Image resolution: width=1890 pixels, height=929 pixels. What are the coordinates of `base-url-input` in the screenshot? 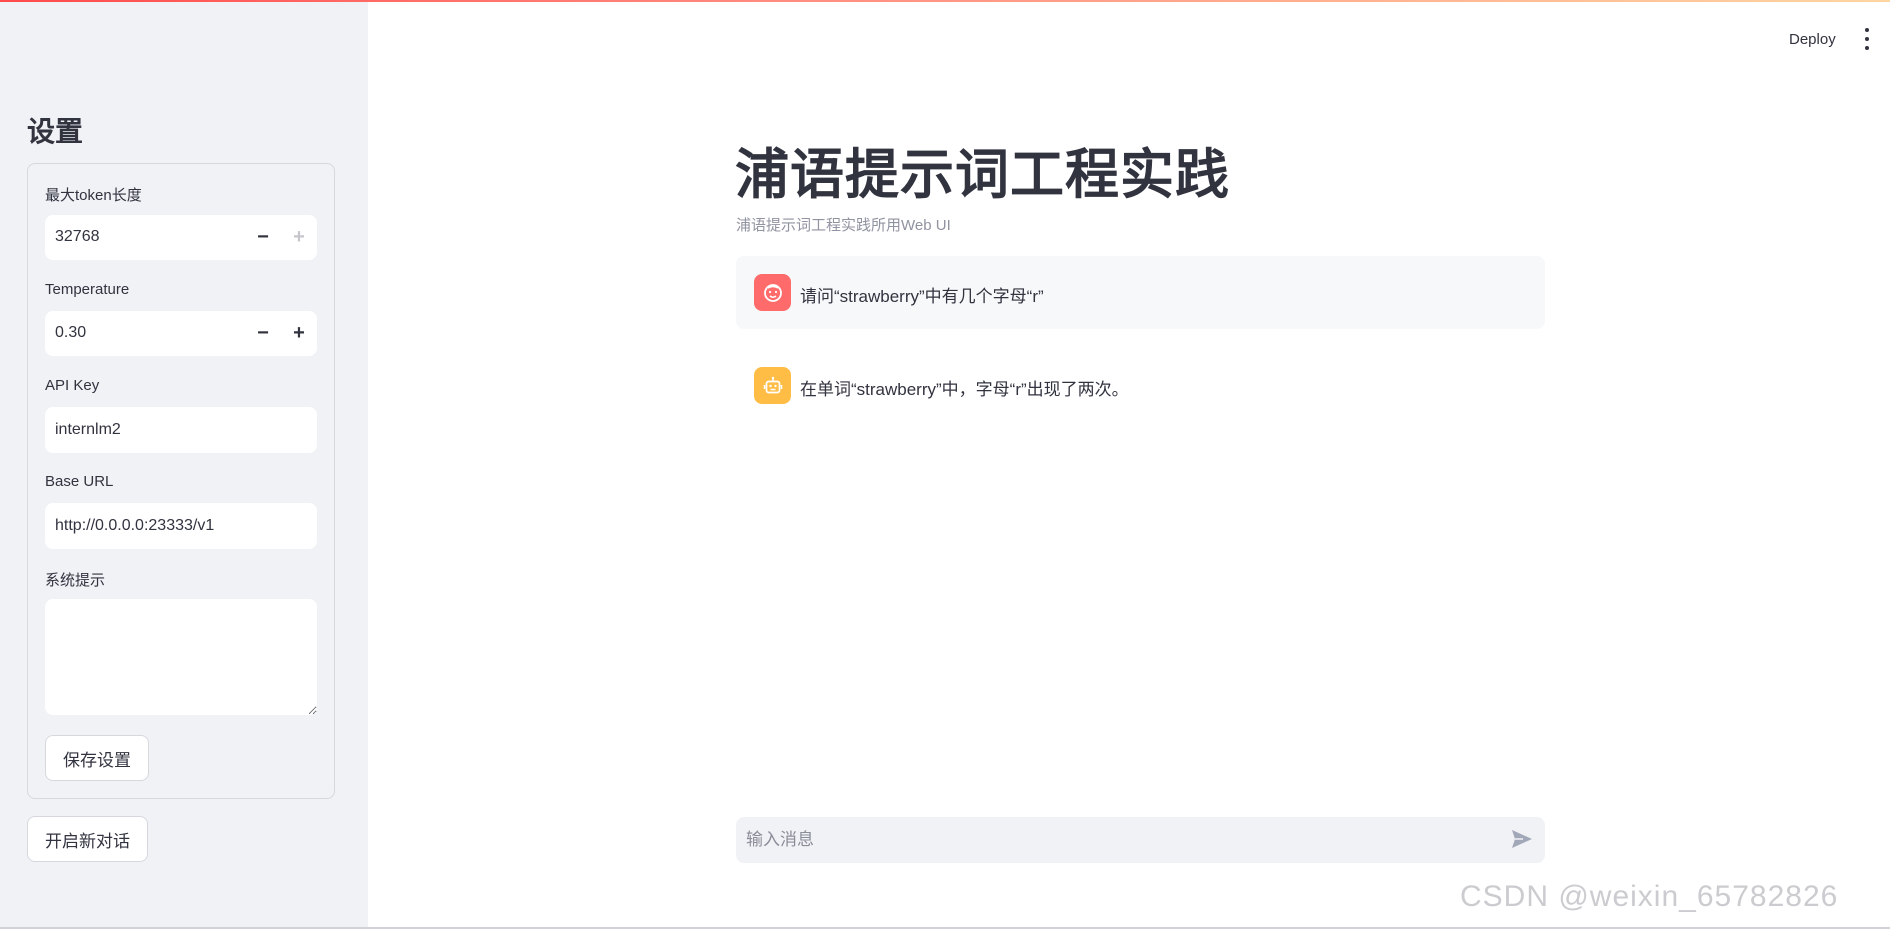 It's located at (181, 526).